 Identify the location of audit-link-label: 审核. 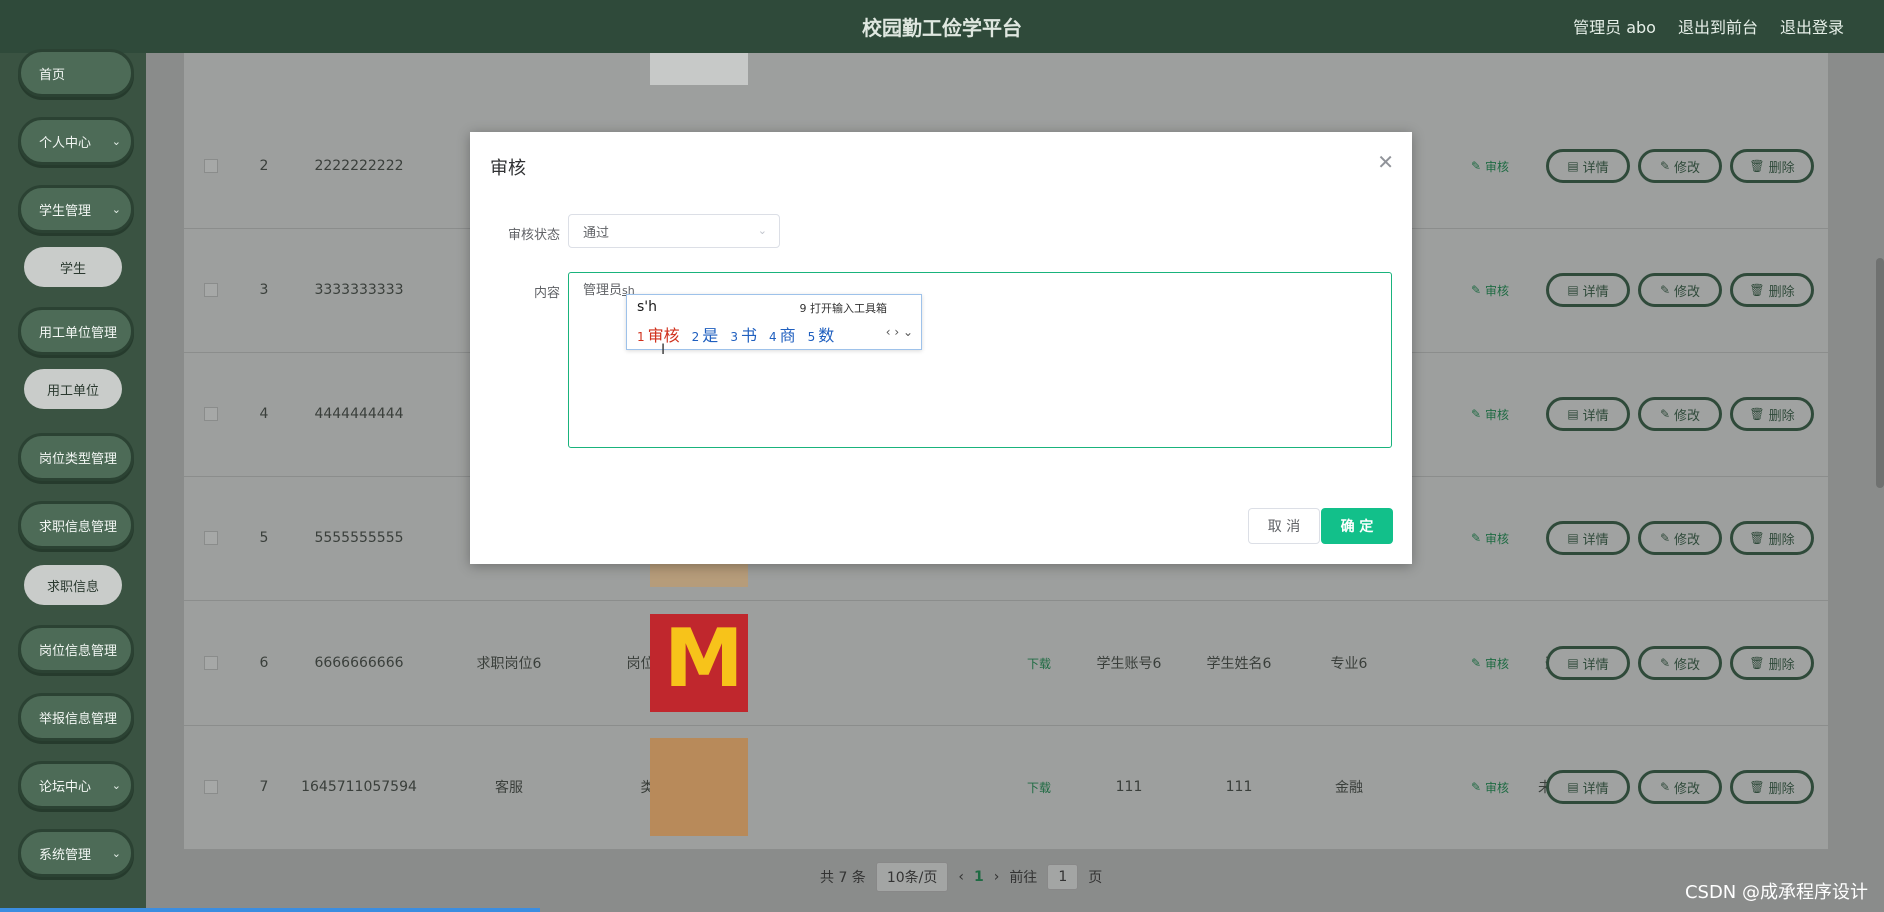
(1497, 787).